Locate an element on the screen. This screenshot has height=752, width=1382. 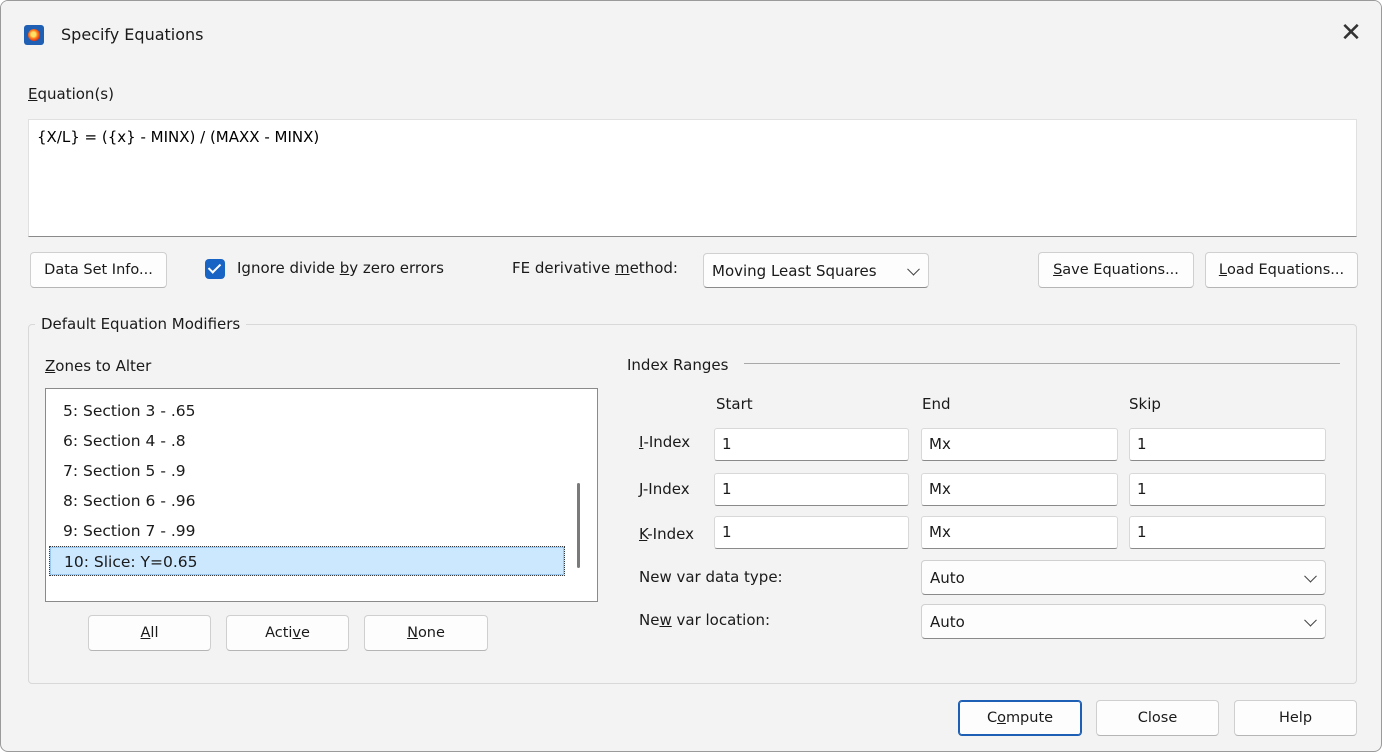
k-index-end-input: Mx is located at coordinates (1019, 532).